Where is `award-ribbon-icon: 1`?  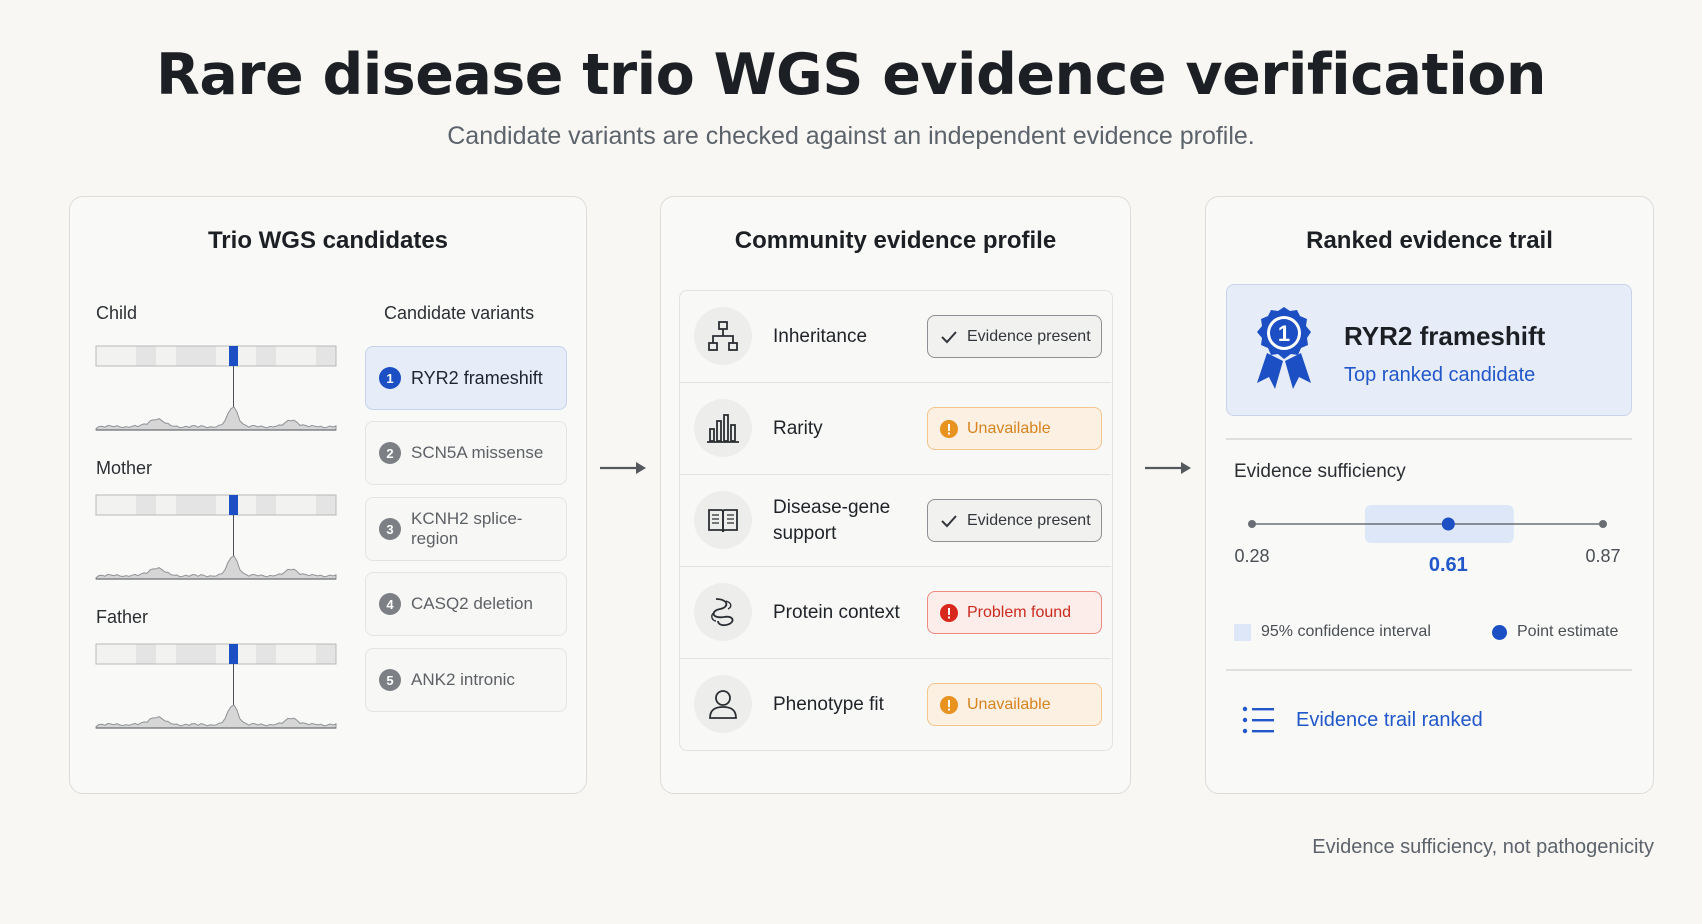 award-ribbon-icon: 1 is located at coordinates (1284, 348).